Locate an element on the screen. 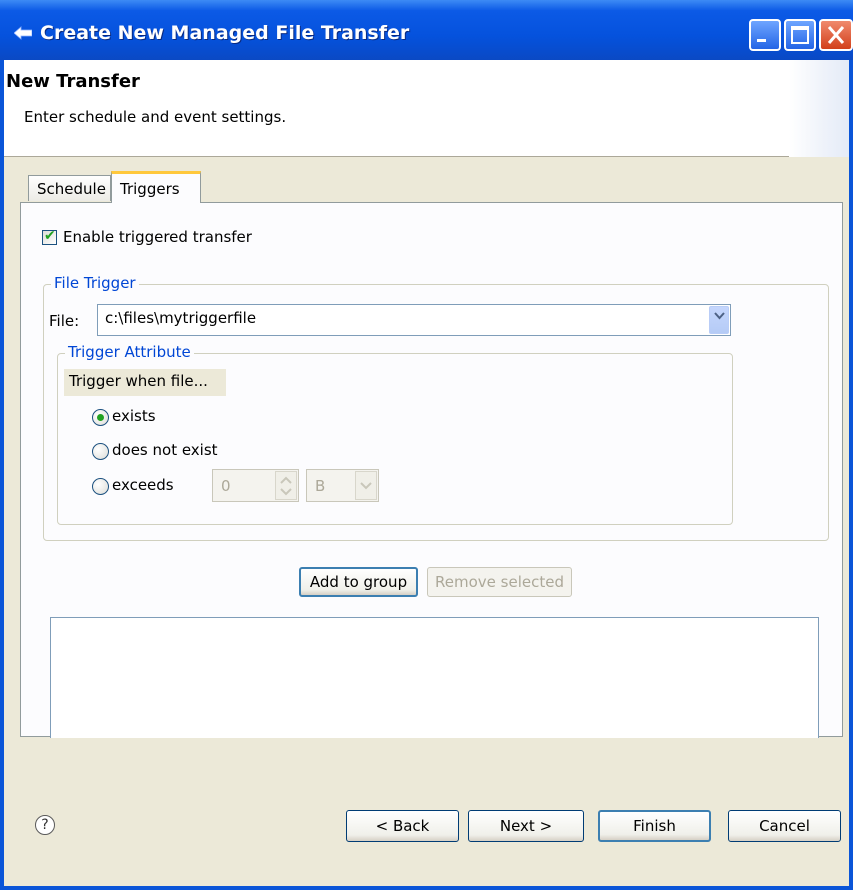 The height and width of the screenshot is (890, 853). page-description: Enter schedule and event settings. is located at coordinates (155, 117).